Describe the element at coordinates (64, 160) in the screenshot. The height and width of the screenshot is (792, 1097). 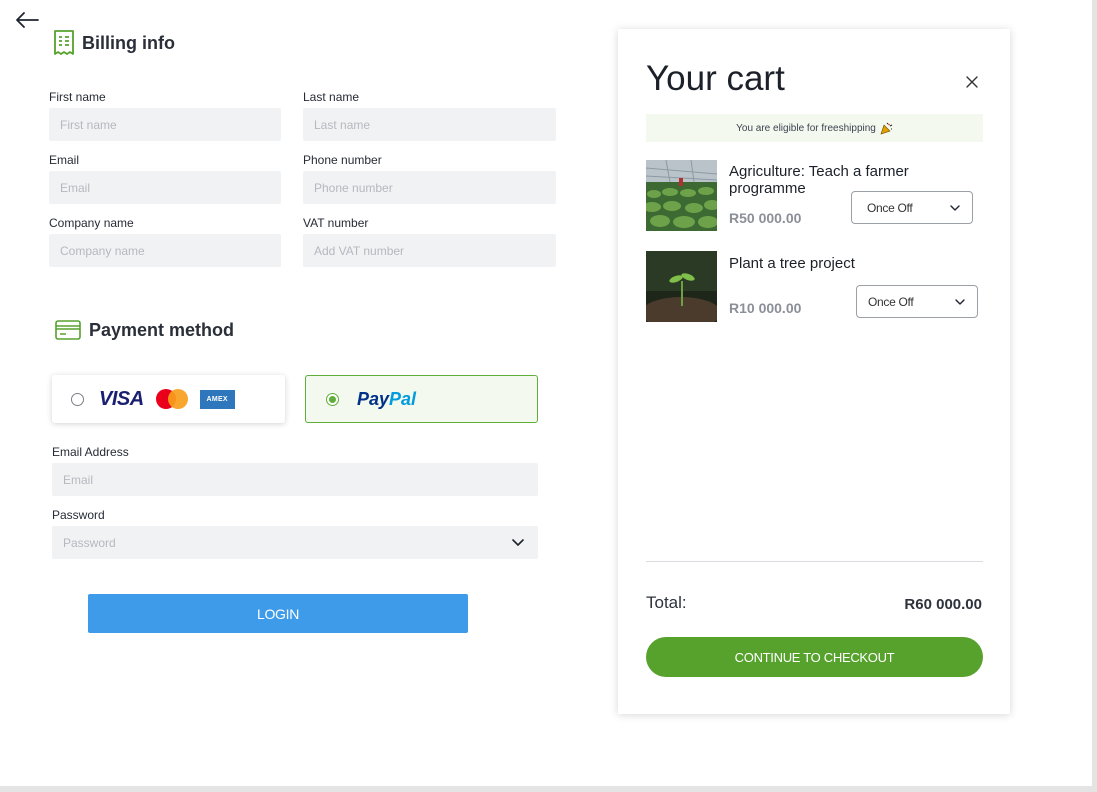
I see `email-label: Email` at that location.